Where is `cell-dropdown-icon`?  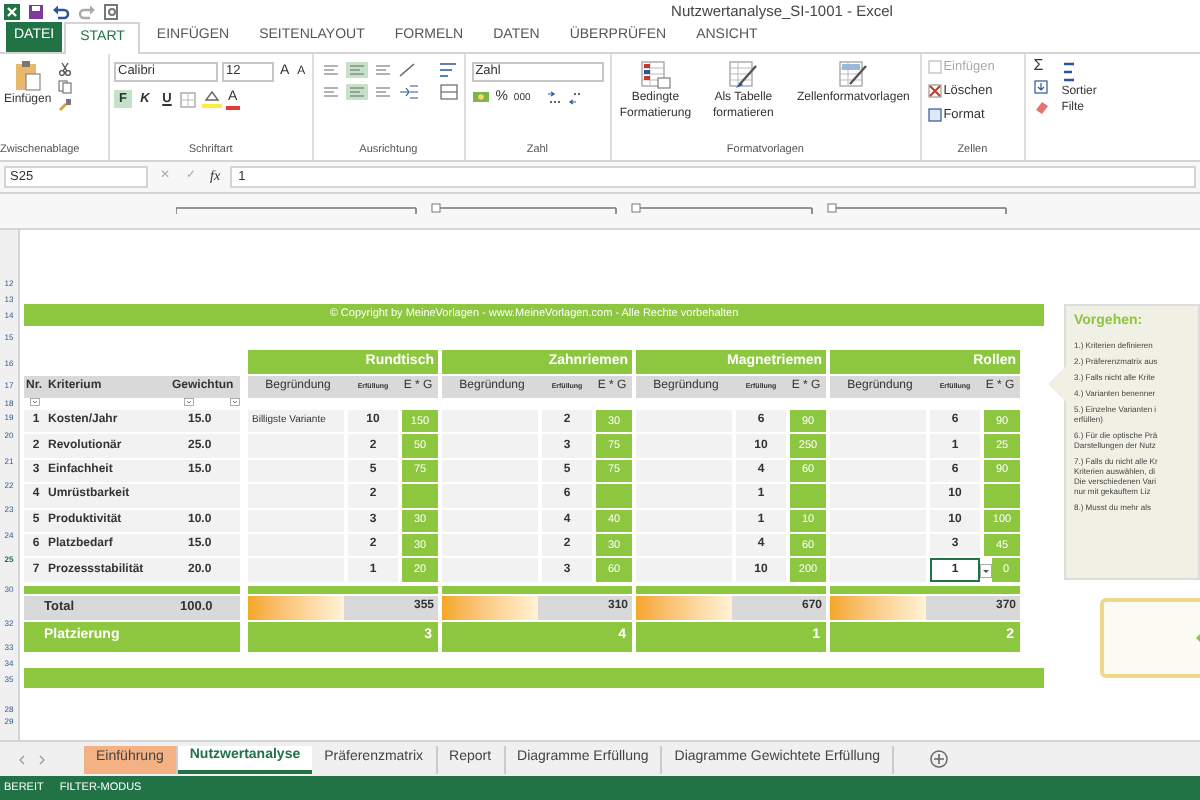 cell-dropdown-icon is located at coordinates (986, 570).